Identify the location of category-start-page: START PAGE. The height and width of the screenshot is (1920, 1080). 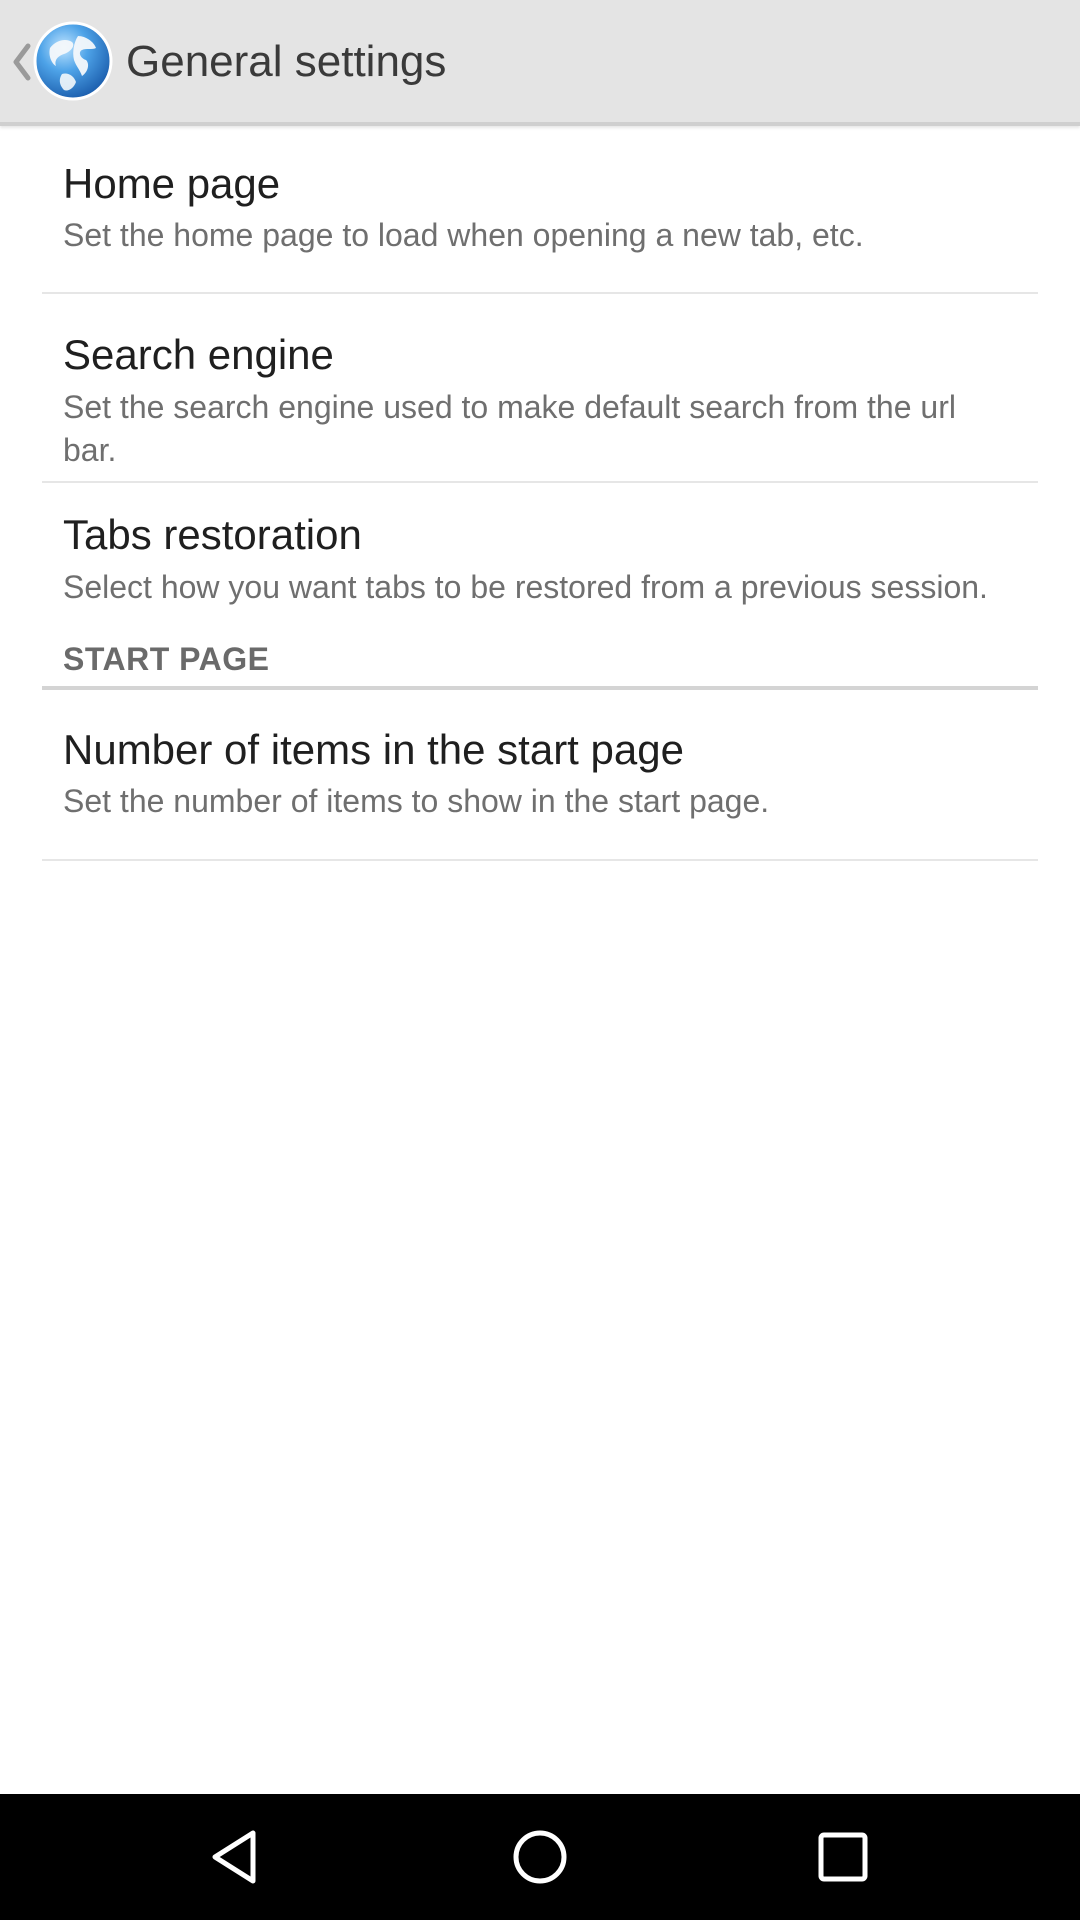
(540, 653).